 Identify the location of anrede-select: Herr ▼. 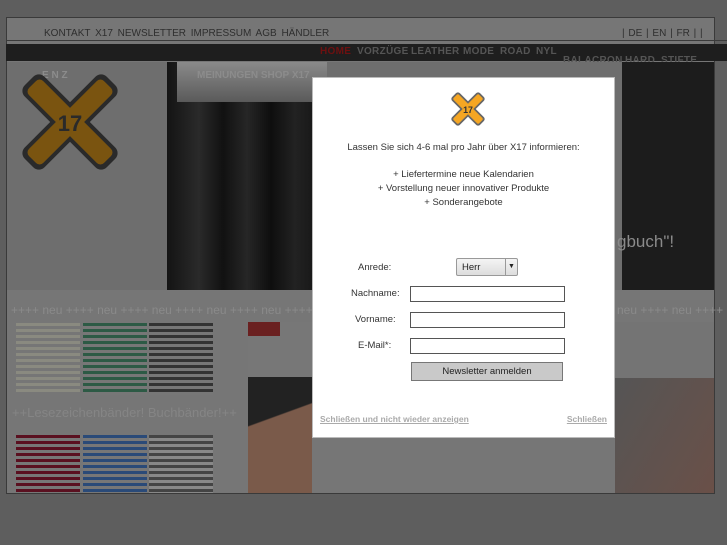
(487, 267).